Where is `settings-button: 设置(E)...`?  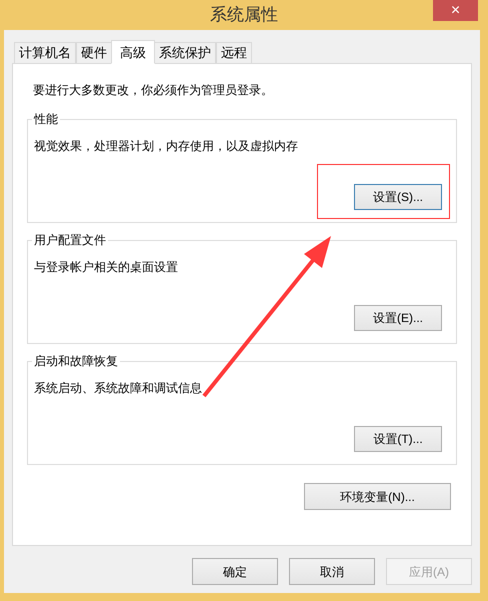
settings-button: 设置(E)... is located at coordinates (398, 318).